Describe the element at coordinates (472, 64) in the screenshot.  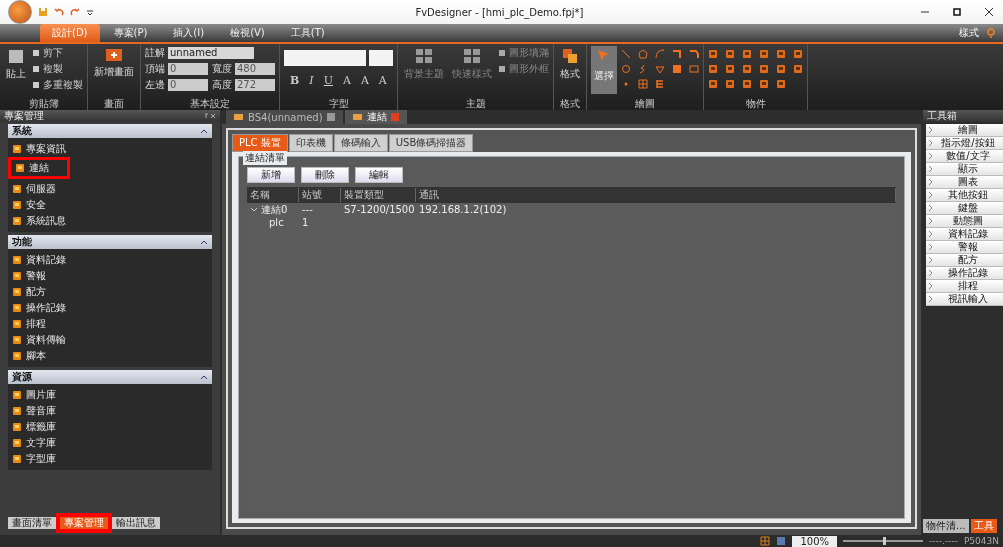
I see `theme-button: 快速樣式` at that location.